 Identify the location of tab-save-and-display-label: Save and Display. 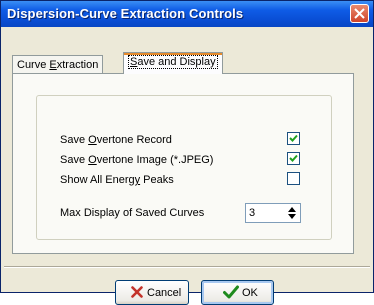
(173, 62).